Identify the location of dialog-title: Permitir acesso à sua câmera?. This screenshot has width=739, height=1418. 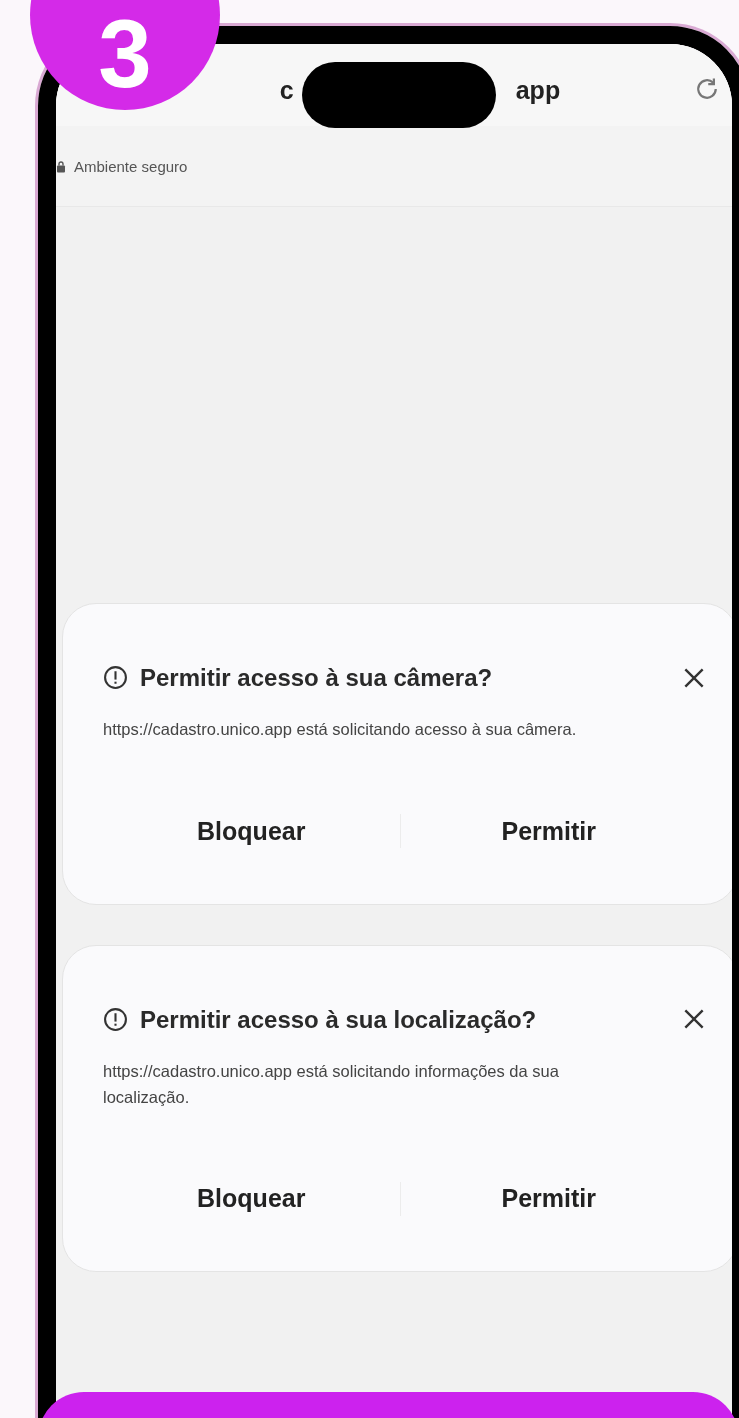
(317, 678).